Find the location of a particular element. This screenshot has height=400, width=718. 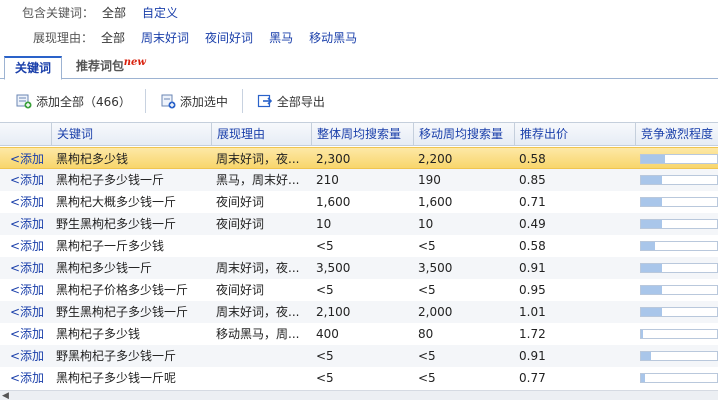

keyword-filter-row: 包含关键词： 全部 自定义 is located at coordinates (108, 12).